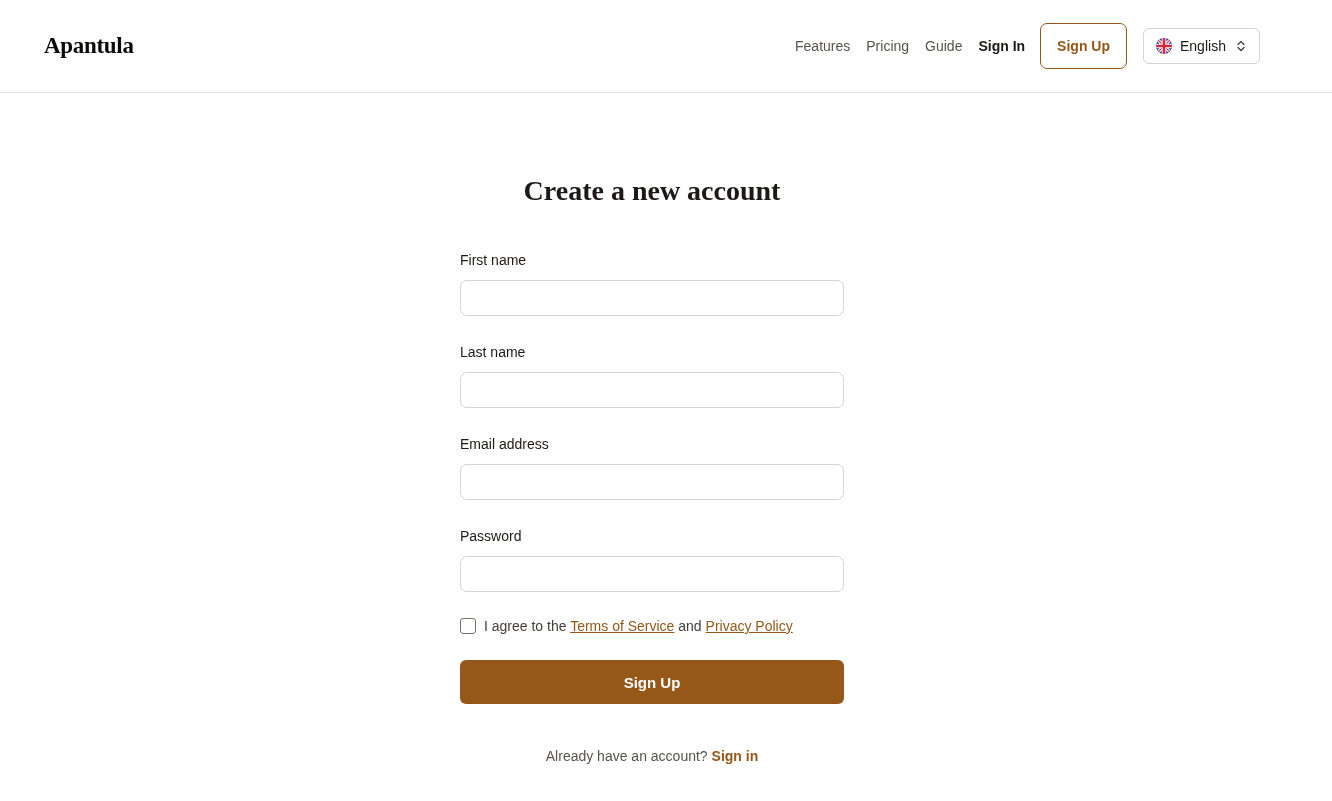  What do you see at coordinates (493, 352) in the screenshot?
I see `field-label: Last name` at bounding box center [493, 352].